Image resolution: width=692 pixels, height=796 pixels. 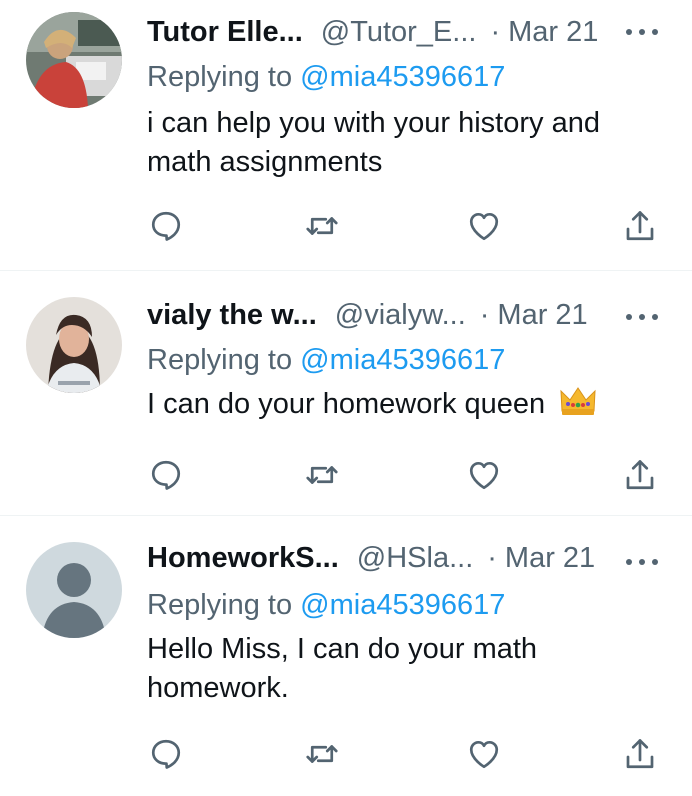 I want to click on tweet-header: Tutor Elle... @Tutor_E... · Mar 21, so click(x=372, y=32).